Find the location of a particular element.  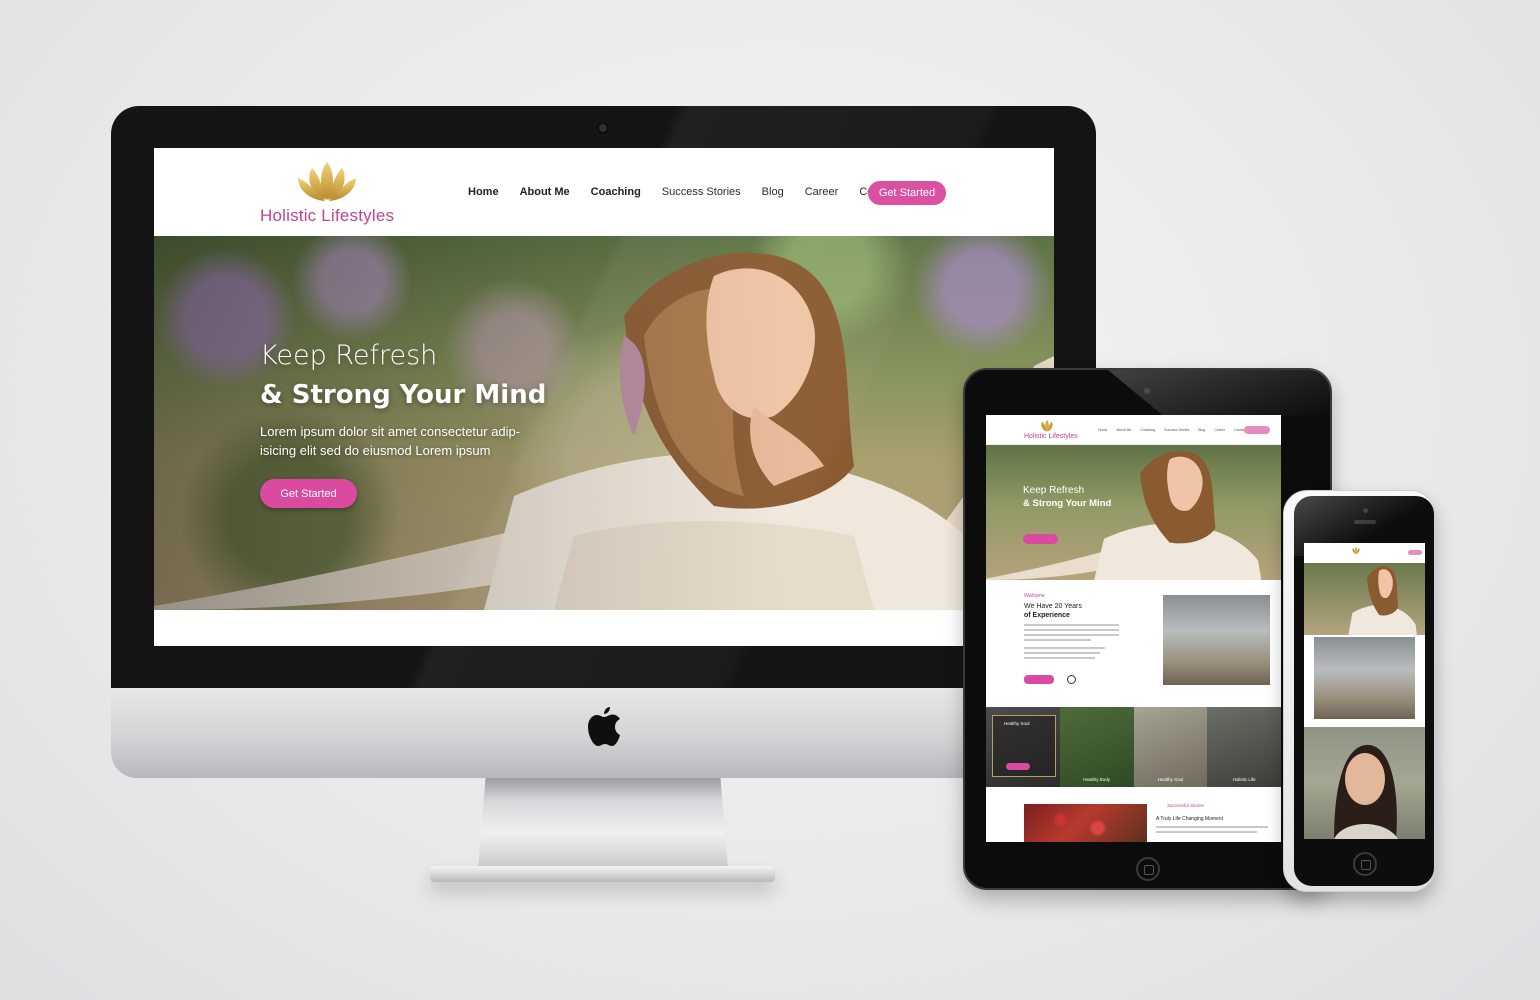

hero-title-line2: & Strong Your Mind is located at coordinates (403, 395).